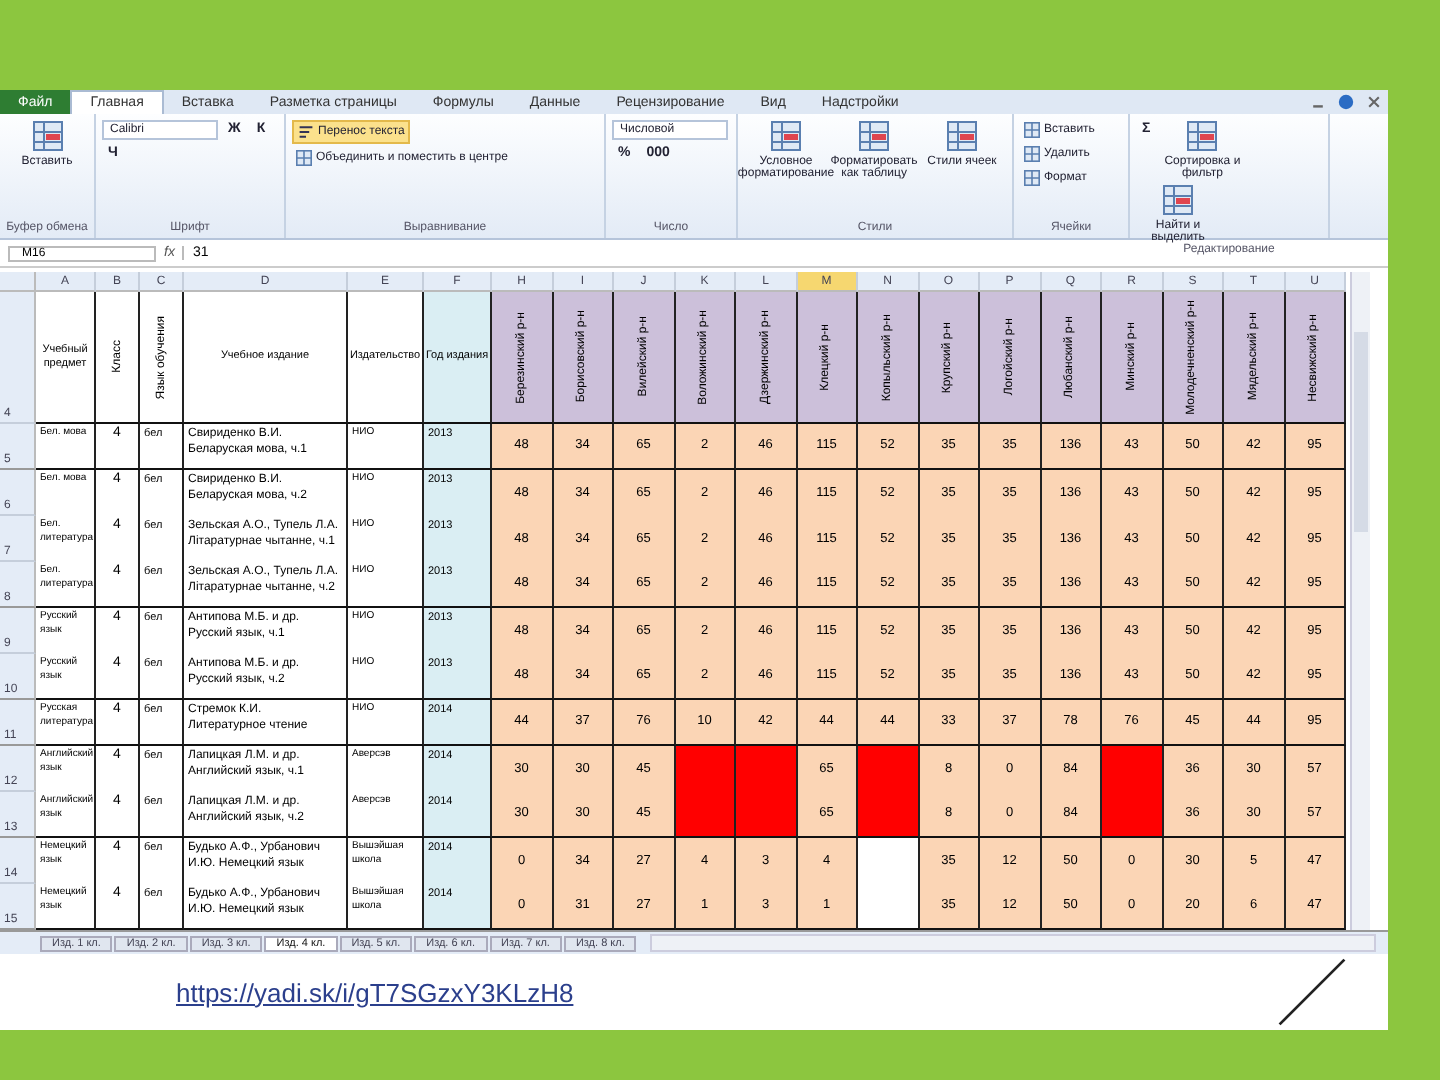  What do you see at coordinates (1374, 102) in the screenshot?
I see `close-icon` at bounding box center [1374, 102].